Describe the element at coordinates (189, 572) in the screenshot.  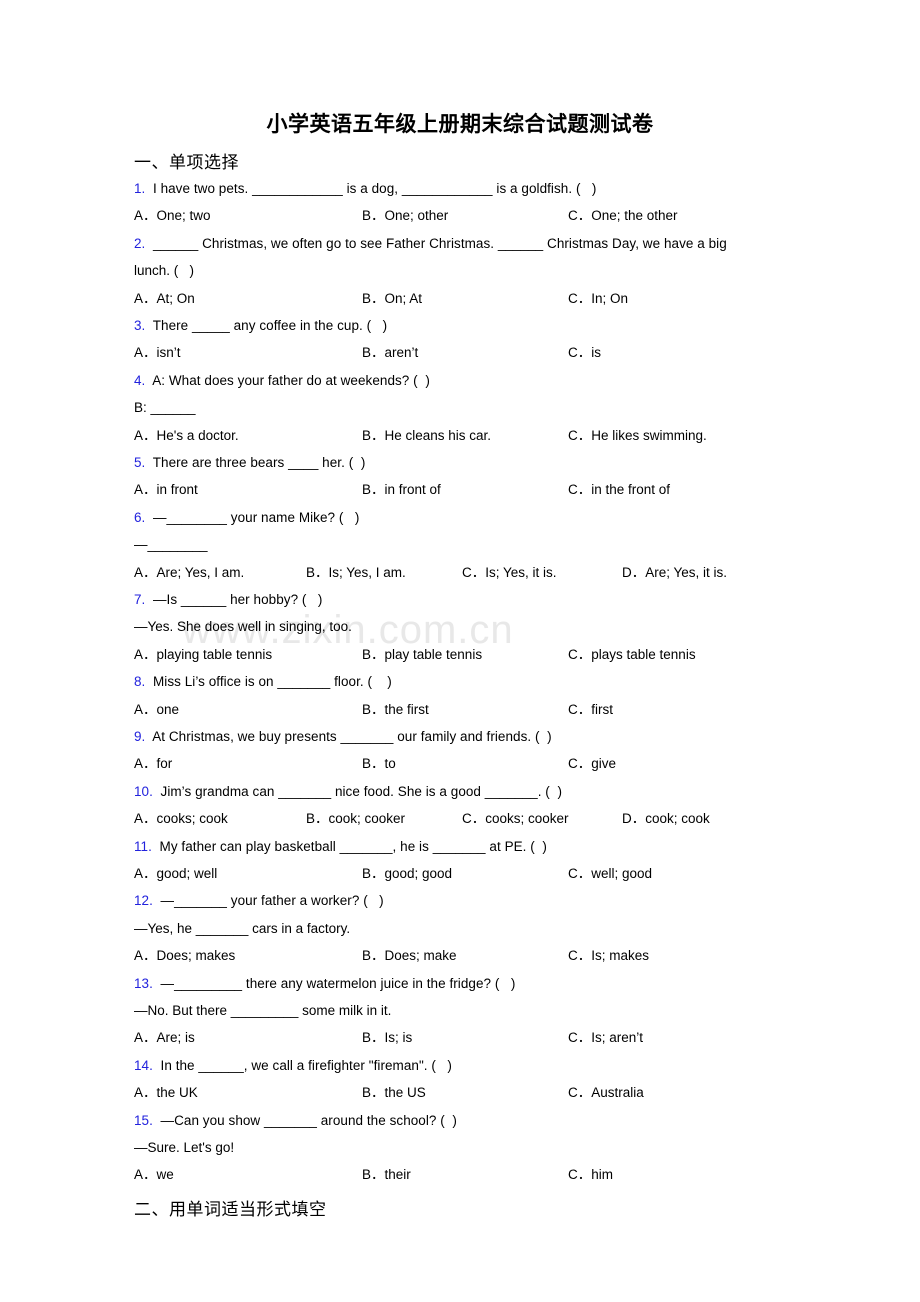
I see `option-choice: A．Are; Yes, I am.` at that location.